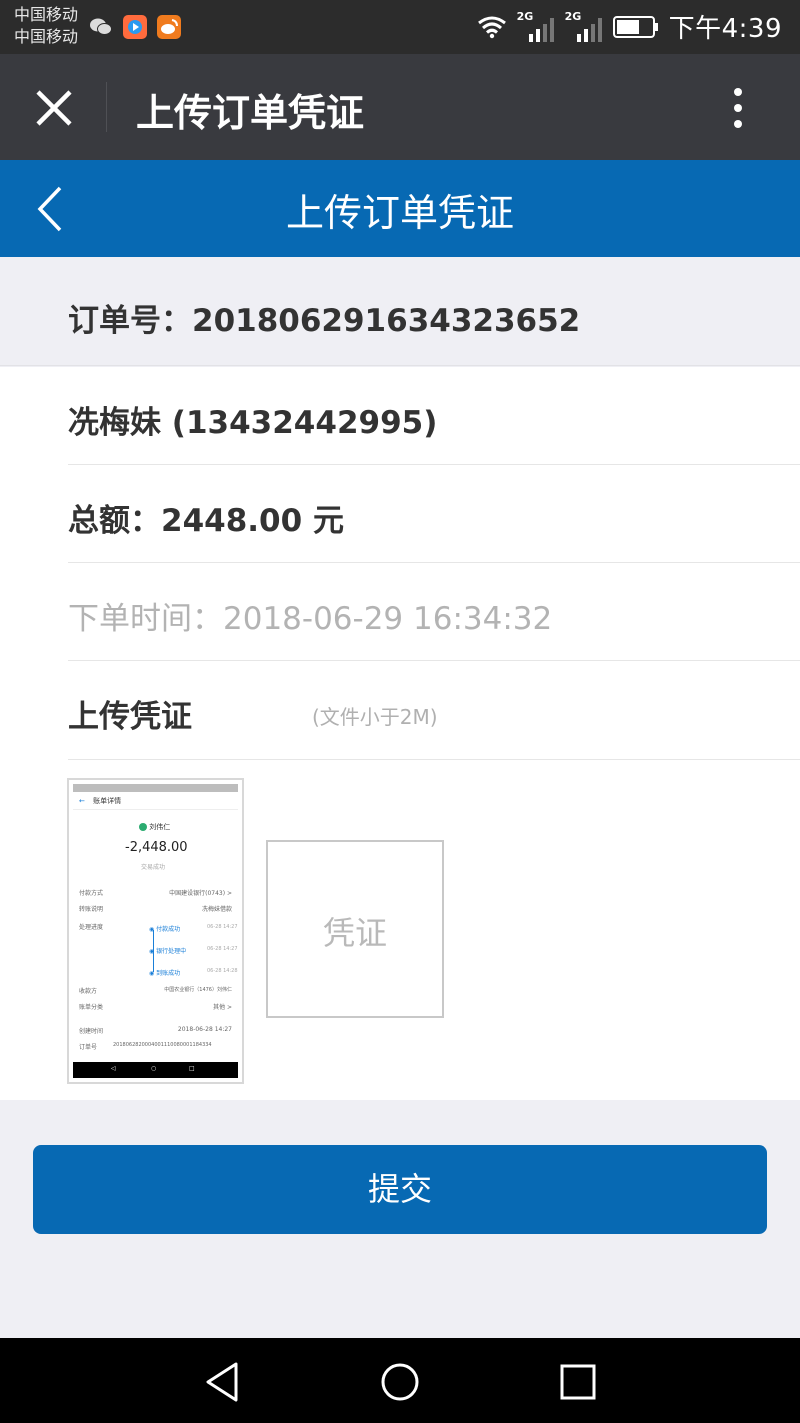  Describe the element at coordinates (400, 1189) in the screenshot. I see `submit-button: 提交` at that location.